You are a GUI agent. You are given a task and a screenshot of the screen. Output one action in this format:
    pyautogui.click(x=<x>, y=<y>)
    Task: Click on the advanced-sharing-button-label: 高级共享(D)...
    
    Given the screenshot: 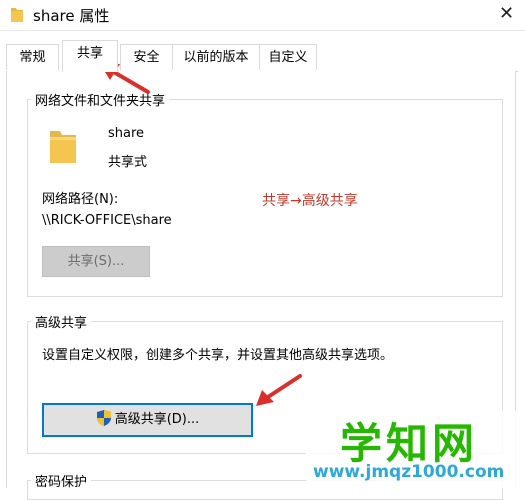 What is the action you would take?
    pyautogui.click(x=157, y=419)
    